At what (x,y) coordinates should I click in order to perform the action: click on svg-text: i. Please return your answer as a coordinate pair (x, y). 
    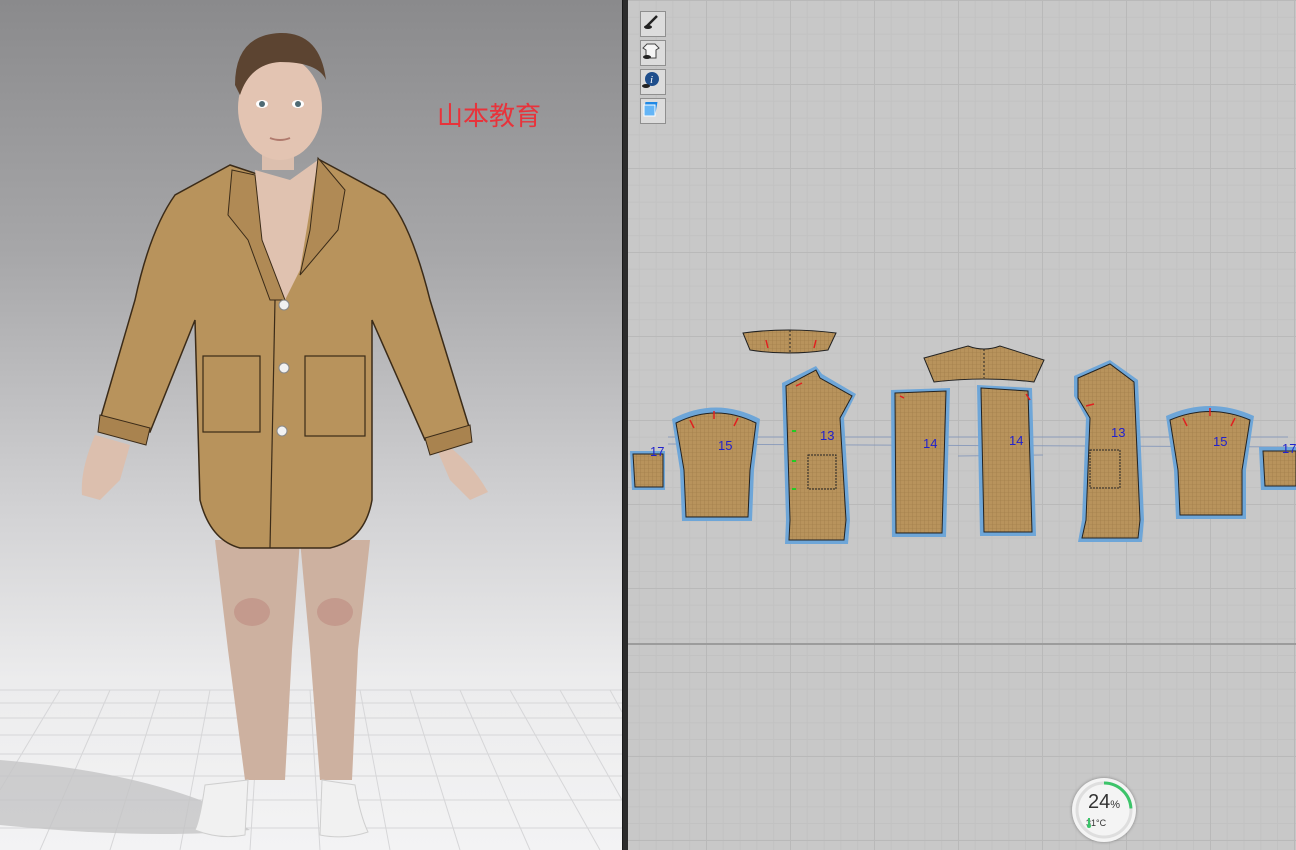
    Looking at the image, I should click on (651, 80).